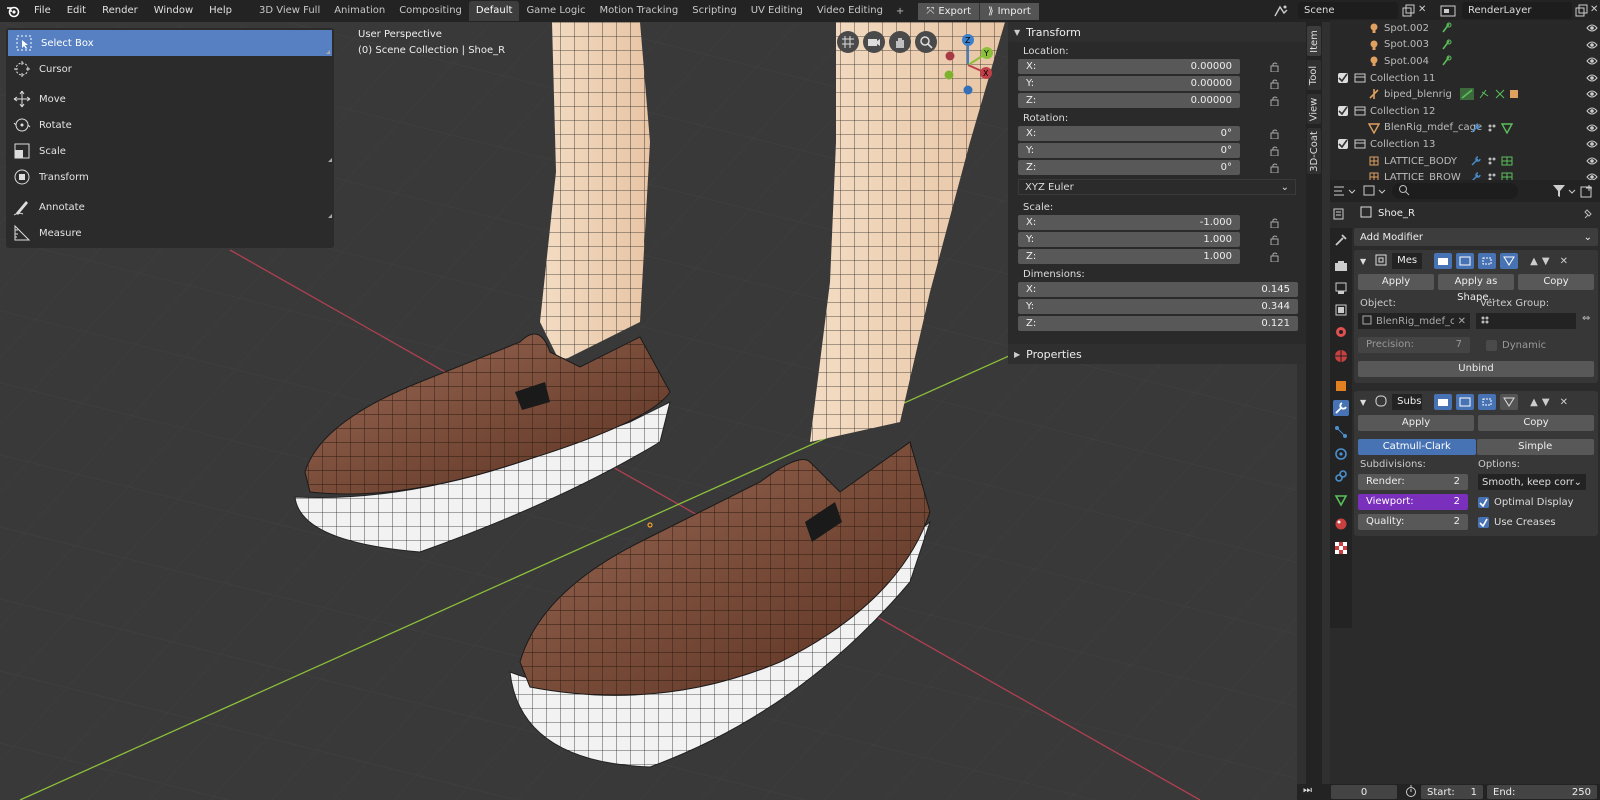  What do you see at coordinates (1363, 261) in the screenshot?
I see `collapse-triangle-icon: ▼` at bounding box center [1363, 261].